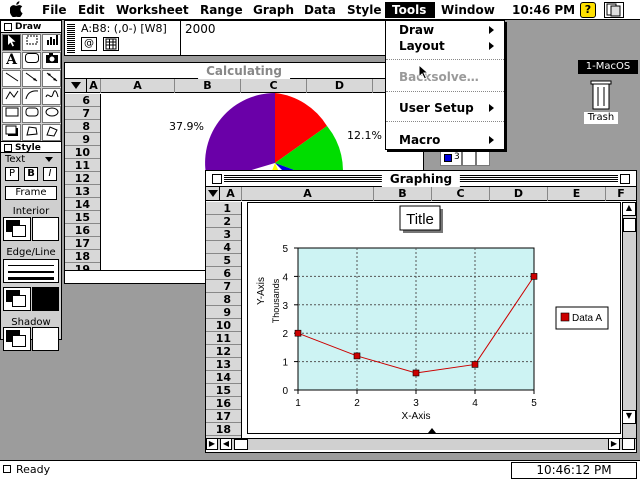 The image size is (640, 480). What do you see at coordinates (51, 114) in the screenshot?
I see `oval-tool` at bounding box center [51, 114].